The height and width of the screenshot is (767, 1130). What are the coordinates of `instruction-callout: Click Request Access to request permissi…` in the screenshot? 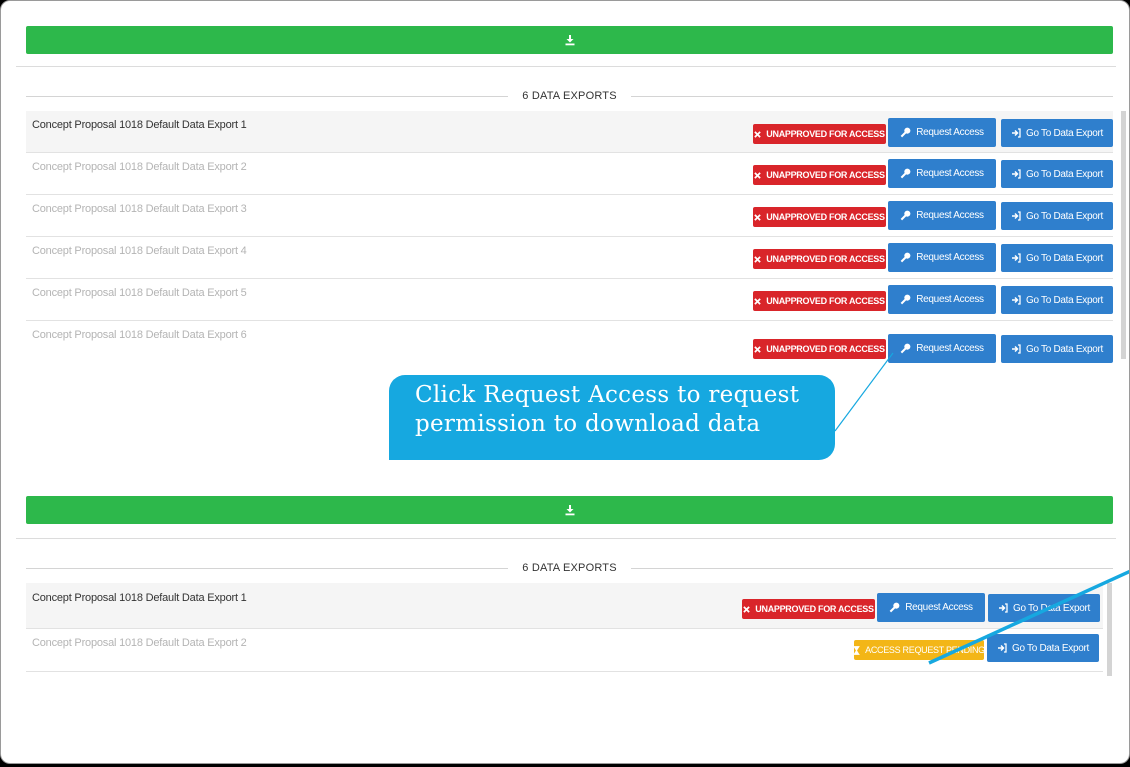 It's located at (612, 417).